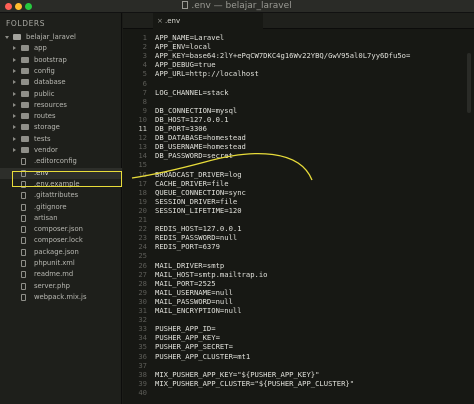 The image size is (474, 404). I want to click on tree-folder: storage, so click(61, 127).